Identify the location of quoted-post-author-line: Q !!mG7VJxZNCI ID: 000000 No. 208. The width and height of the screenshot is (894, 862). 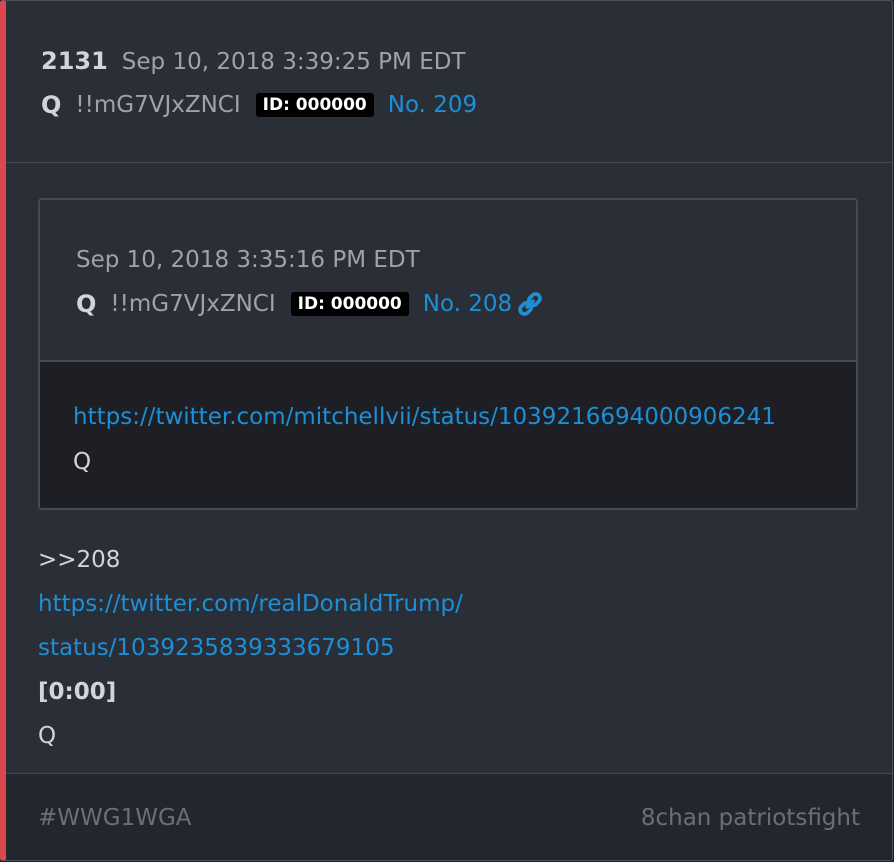
(310, 304).